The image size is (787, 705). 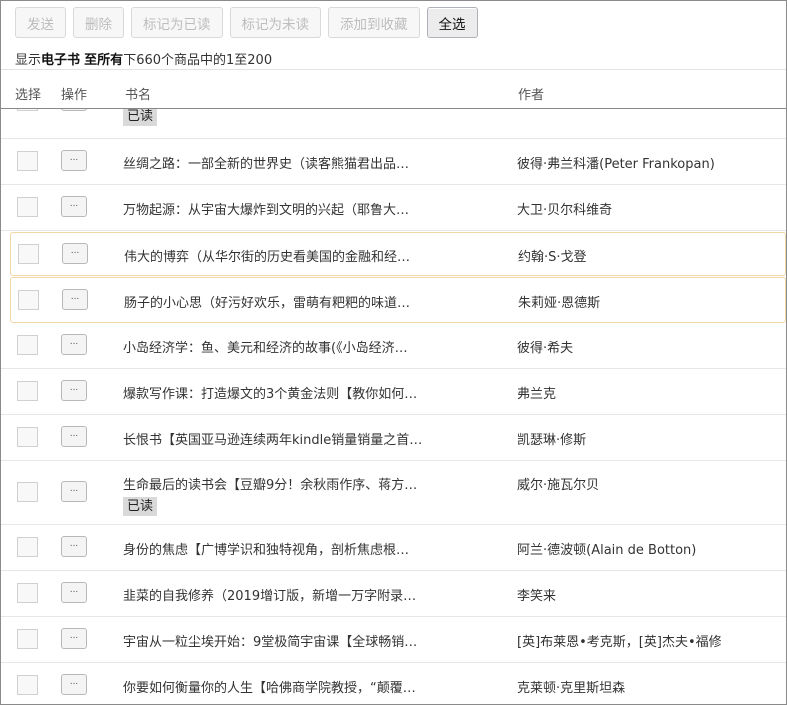 I want to click on table-row: ... 小岛经济学：鱼、美元和经济的故事(《小岛经济… 彼得·希夫, so click(x=393, y=346).